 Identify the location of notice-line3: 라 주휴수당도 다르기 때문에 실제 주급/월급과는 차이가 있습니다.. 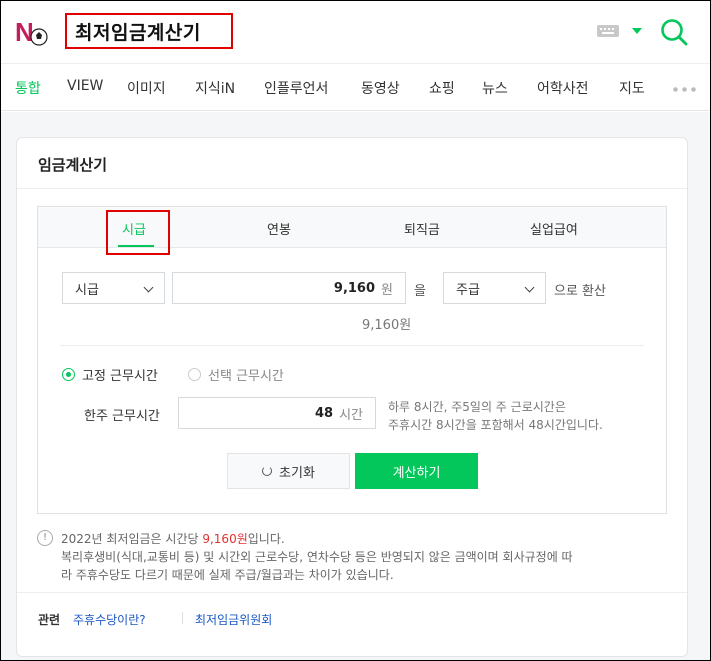
(227, 575).